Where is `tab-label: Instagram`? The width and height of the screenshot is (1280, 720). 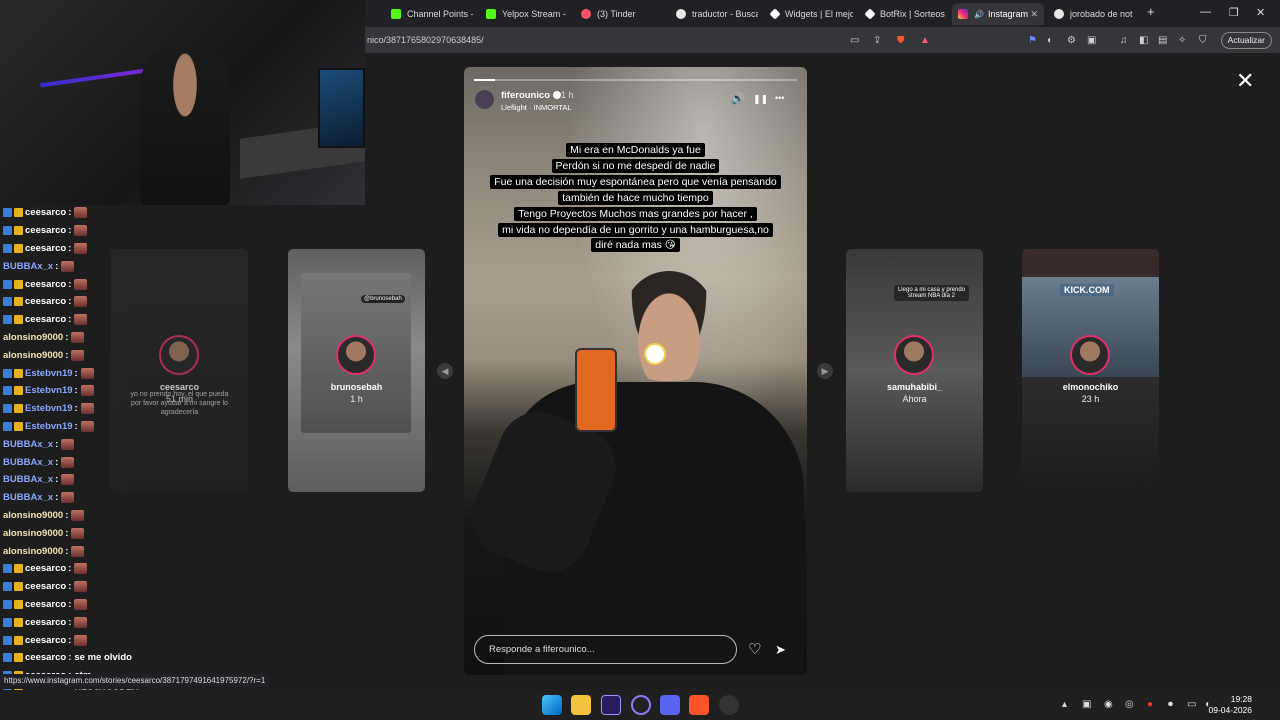 tab-label: Instagram is located at coordinates (1007, 14).